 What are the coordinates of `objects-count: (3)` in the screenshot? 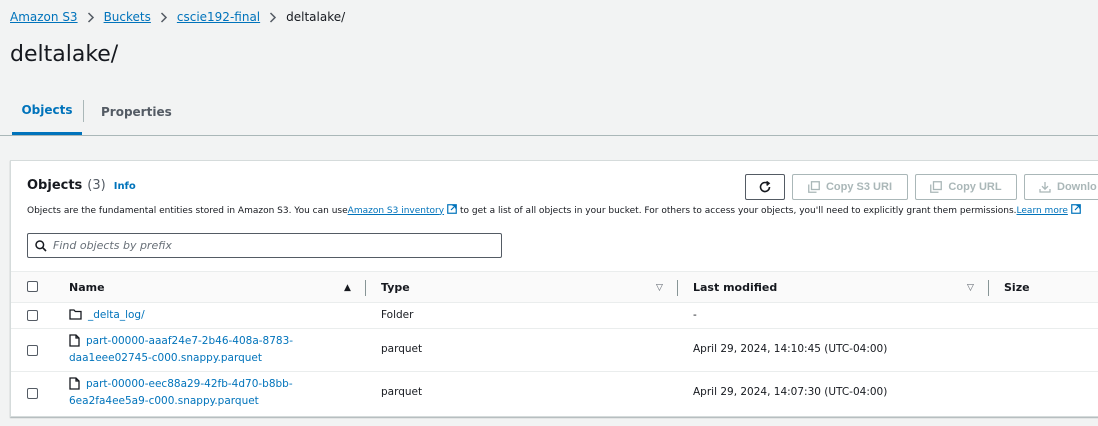 It's located at (96, 185).